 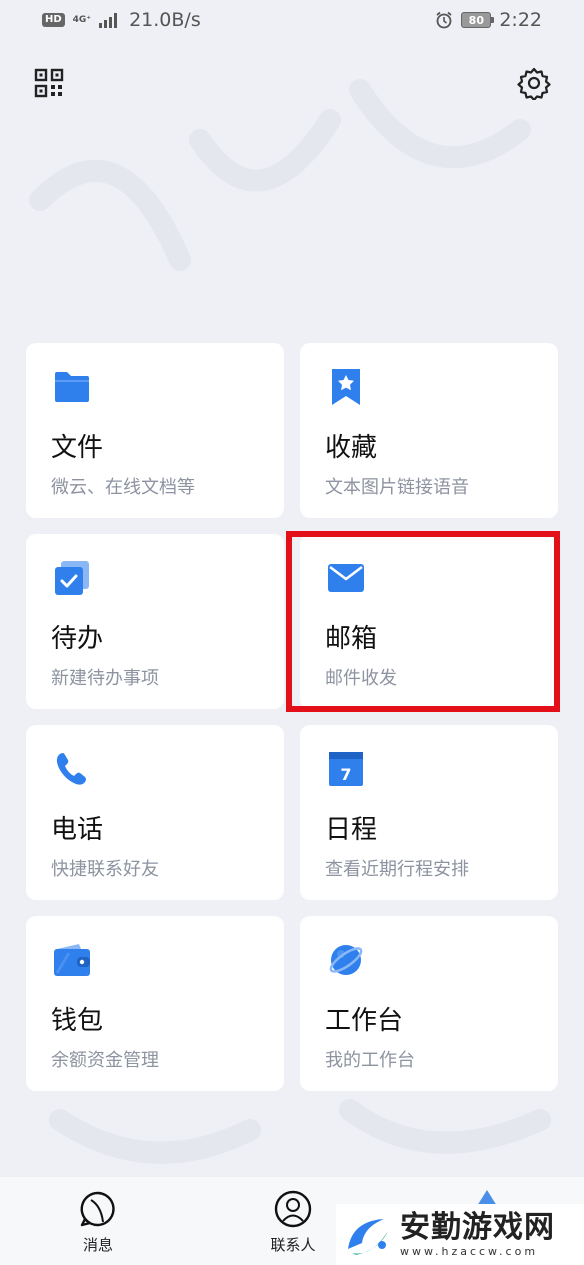 What do you see at coordinates (346, 578) in the screenshot?
I see `mail-icon` at bounding box center [346, 578].